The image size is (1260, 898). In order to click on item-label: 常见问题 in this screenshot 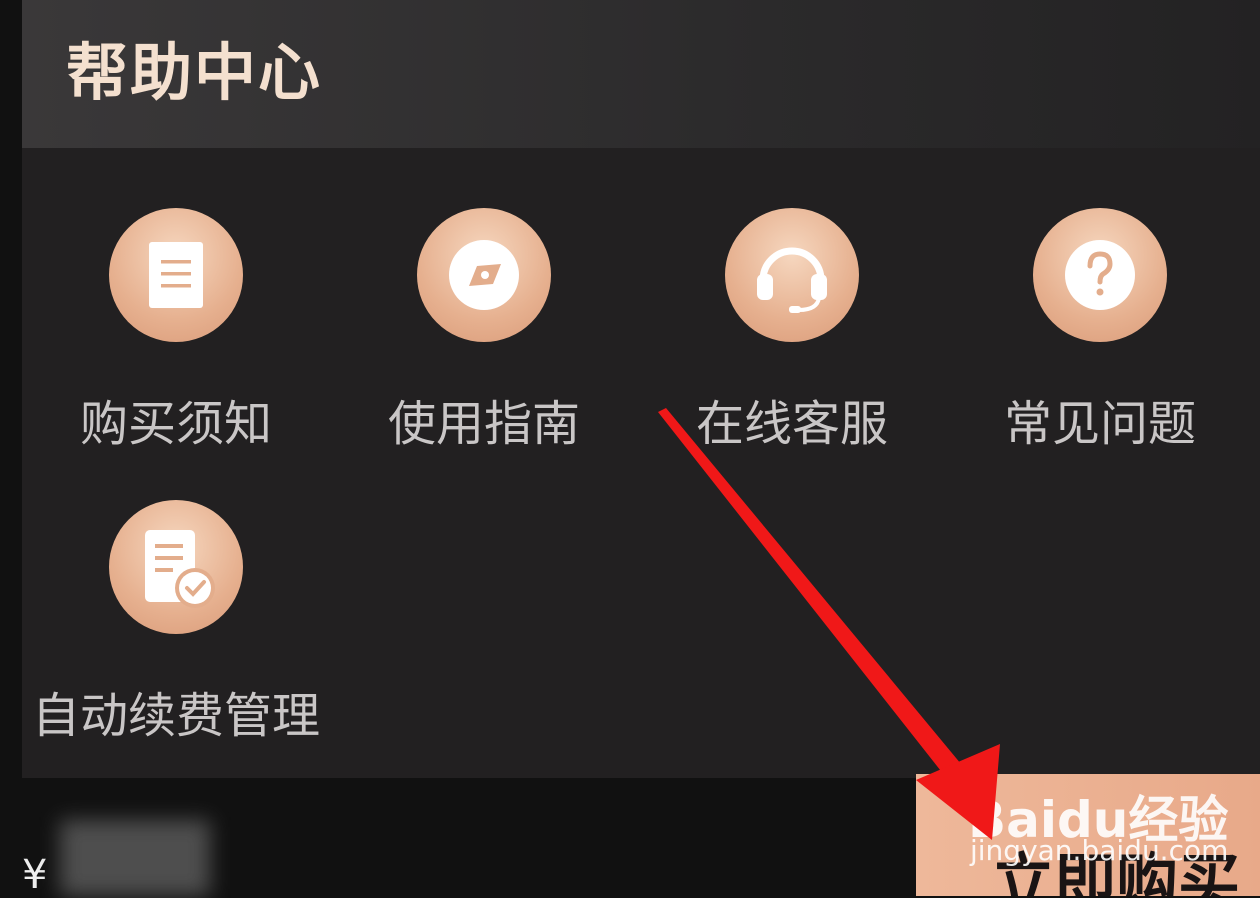, I will do `click(1099, 424)`.